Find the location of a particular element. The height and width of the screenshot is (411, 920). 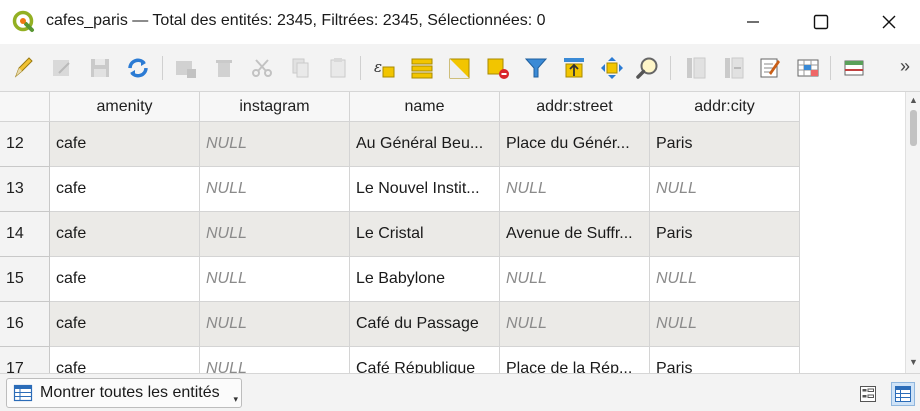

save-edits-icon is located at coordinates (100, 68).